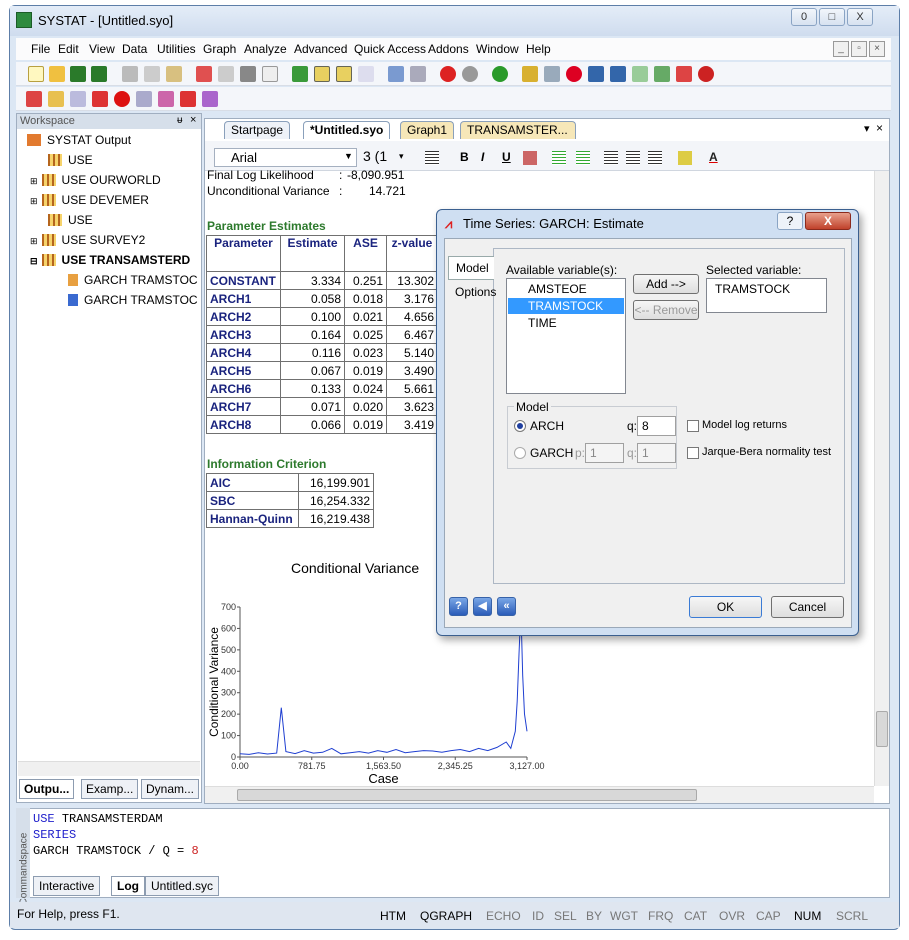 The width and height of the screenshot is (909, 940). I want to click on arch-radio, so click(520, 426).